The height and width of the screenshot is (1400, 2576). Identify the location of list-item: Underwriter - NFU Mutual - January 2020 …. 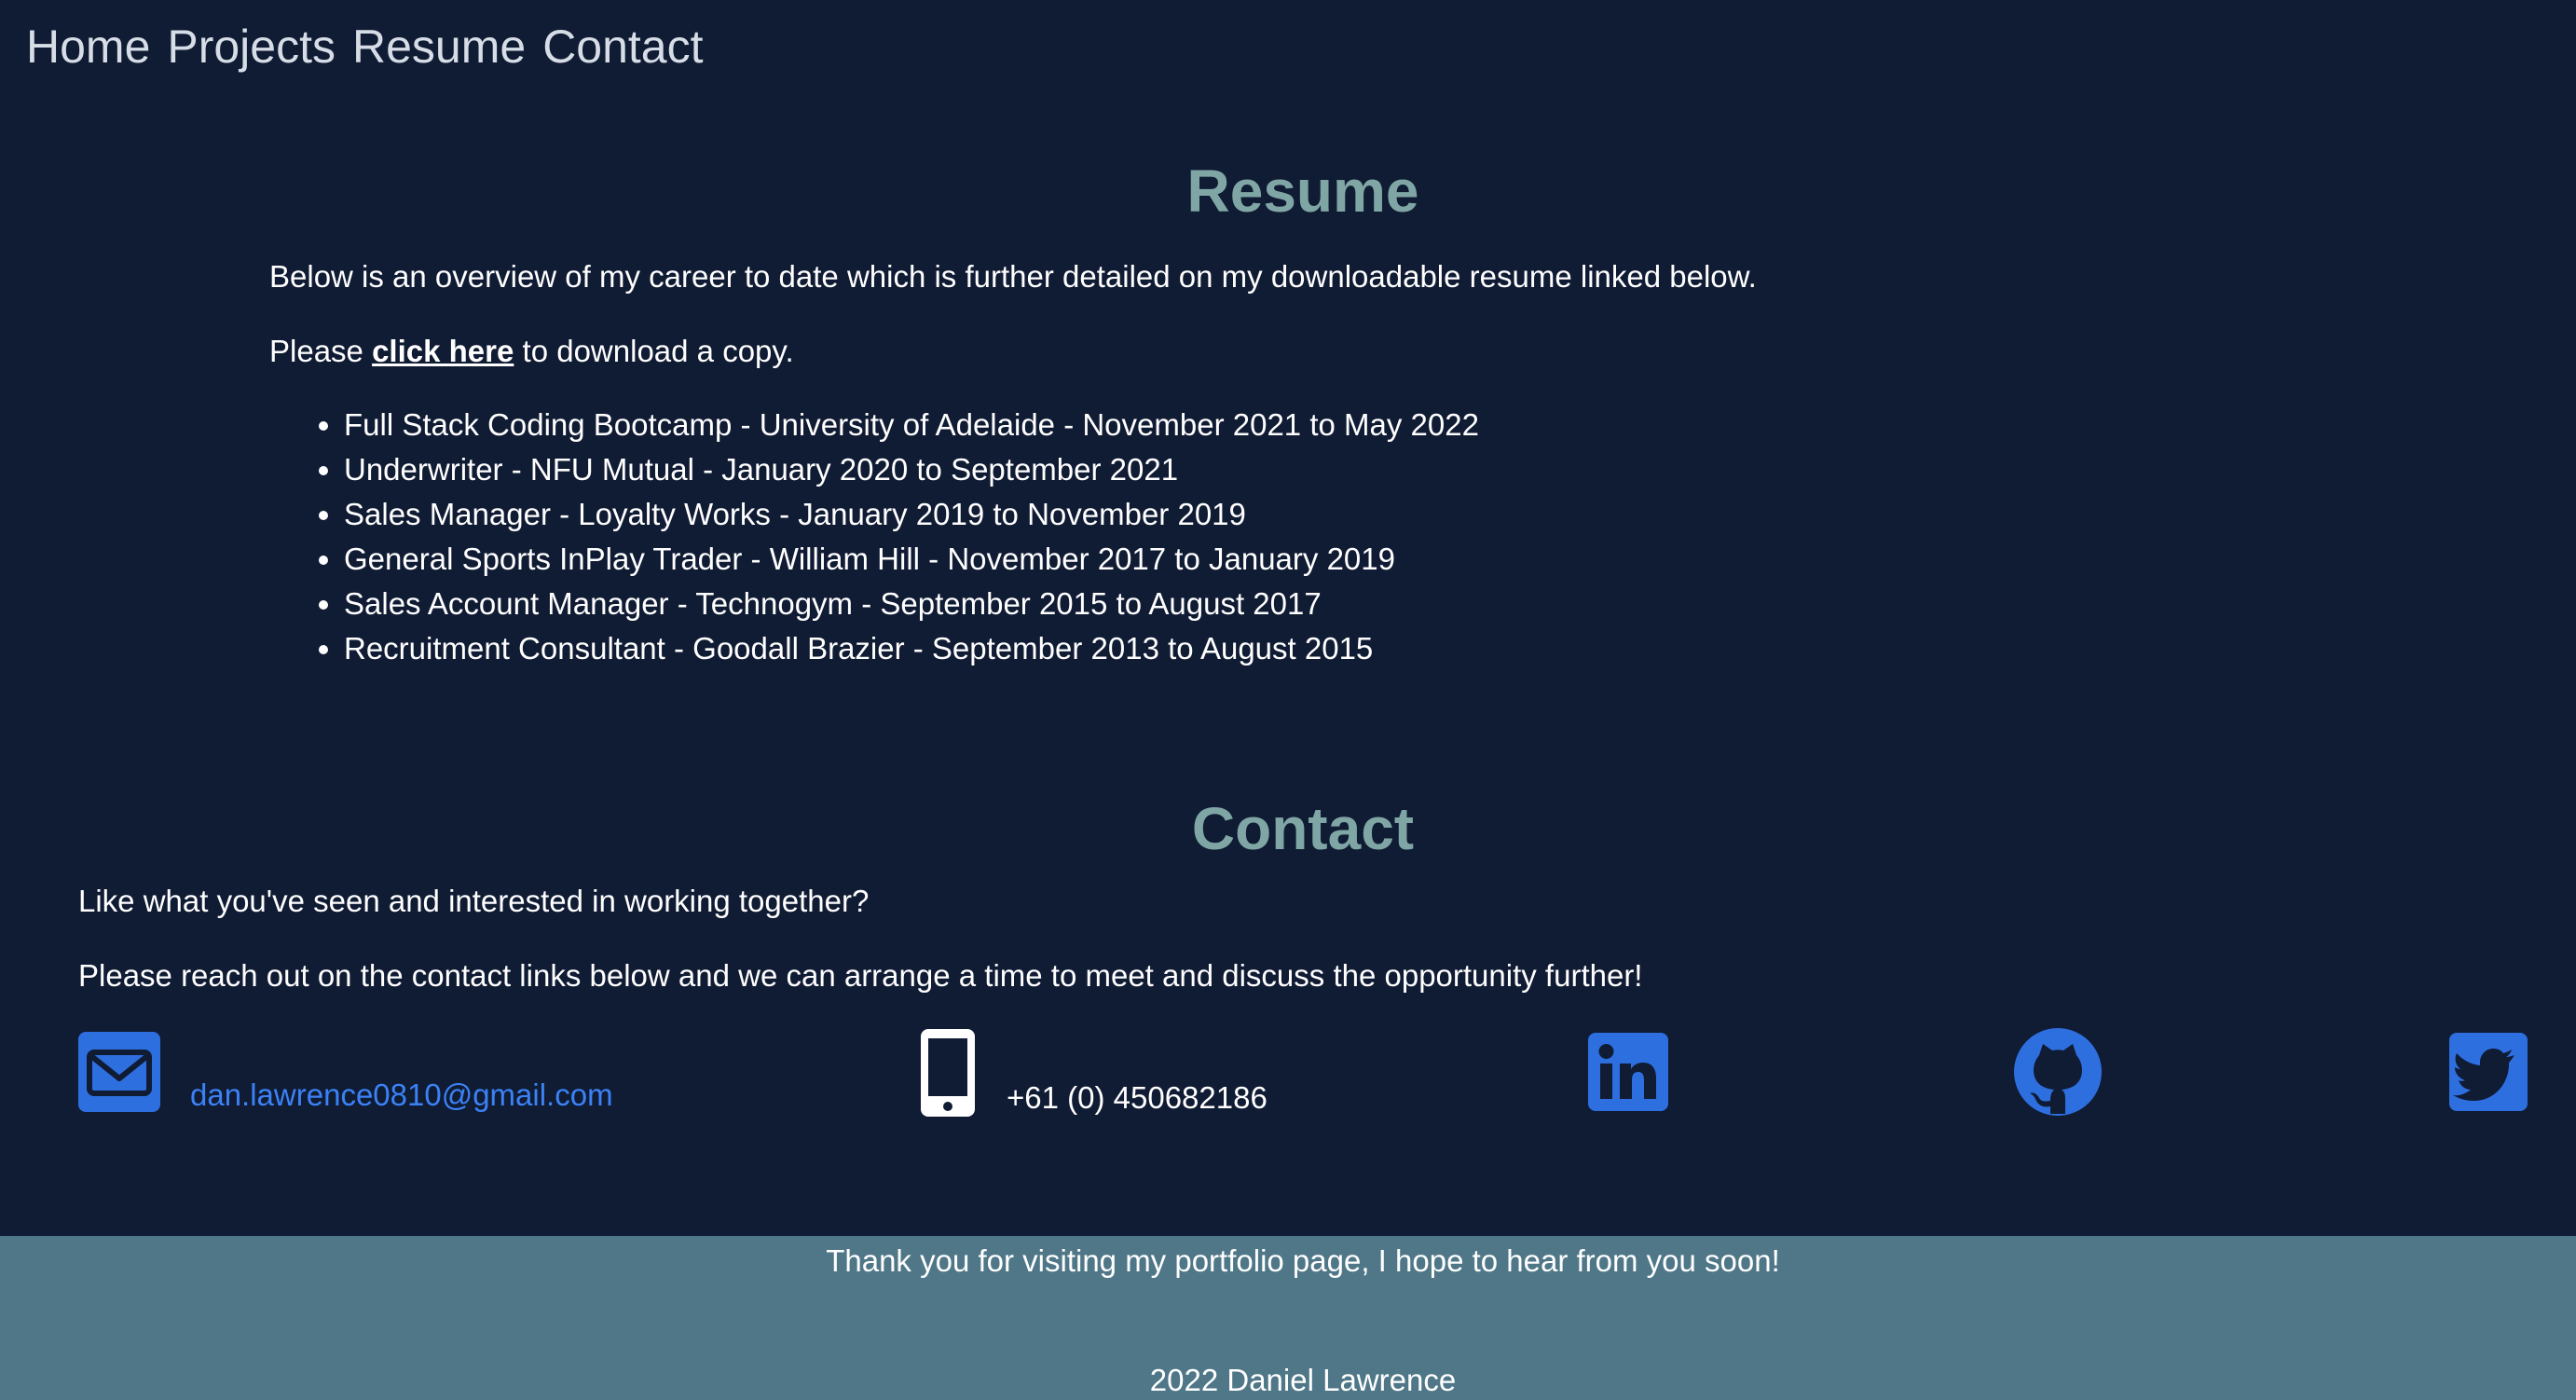
(911, 469).